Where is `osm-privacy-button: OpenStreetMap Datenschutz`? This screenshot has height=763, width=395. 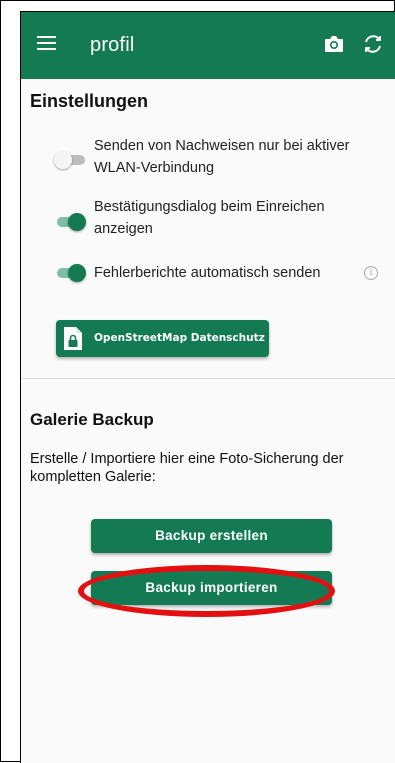
osm-privacy-button: OpenStreetMap Datenschutz is located at coordinates (162, 338).